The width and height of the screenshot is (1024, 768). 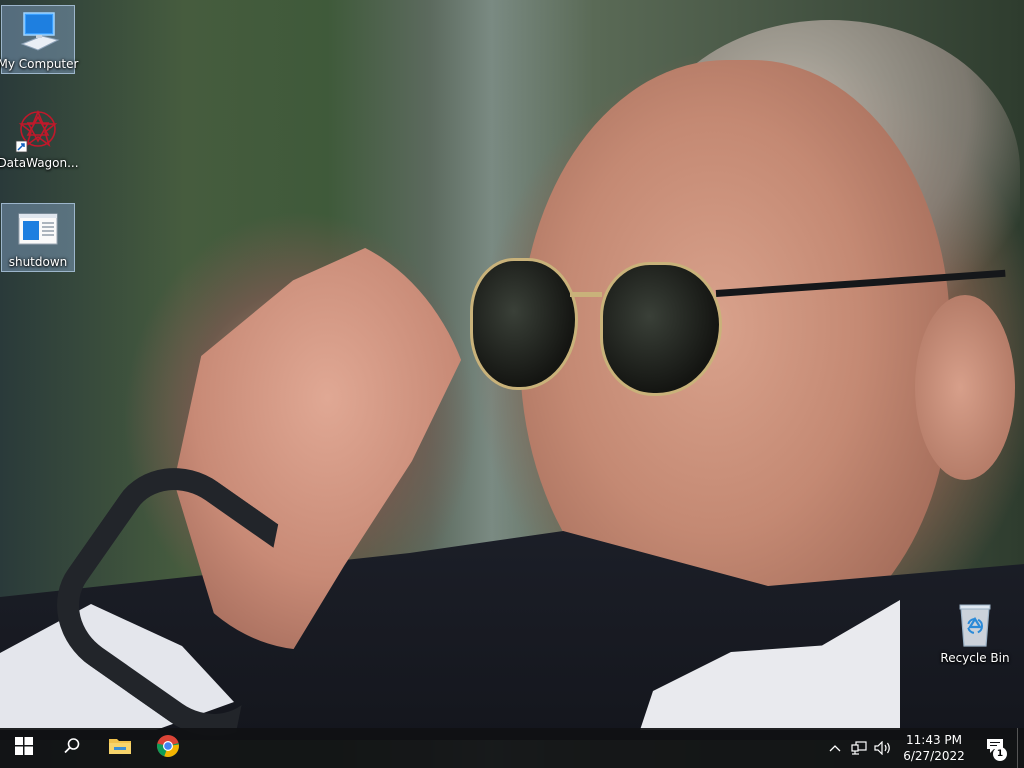 I want to click on windows-logo-icon, so click(x=24, y=748).